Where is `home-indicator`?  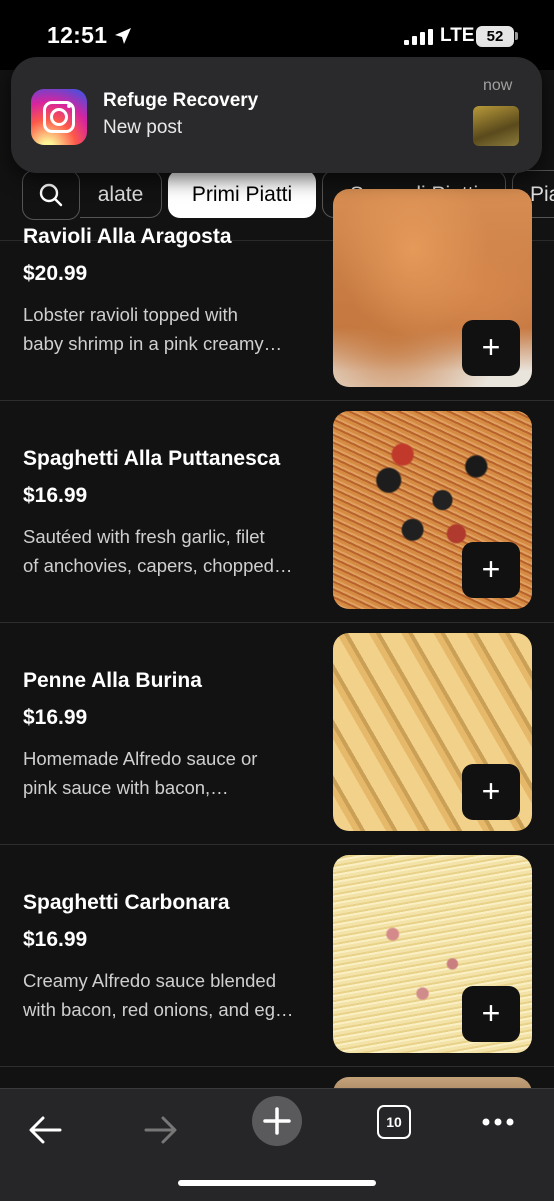 home-indicator is located at coordinates (277, 1183).